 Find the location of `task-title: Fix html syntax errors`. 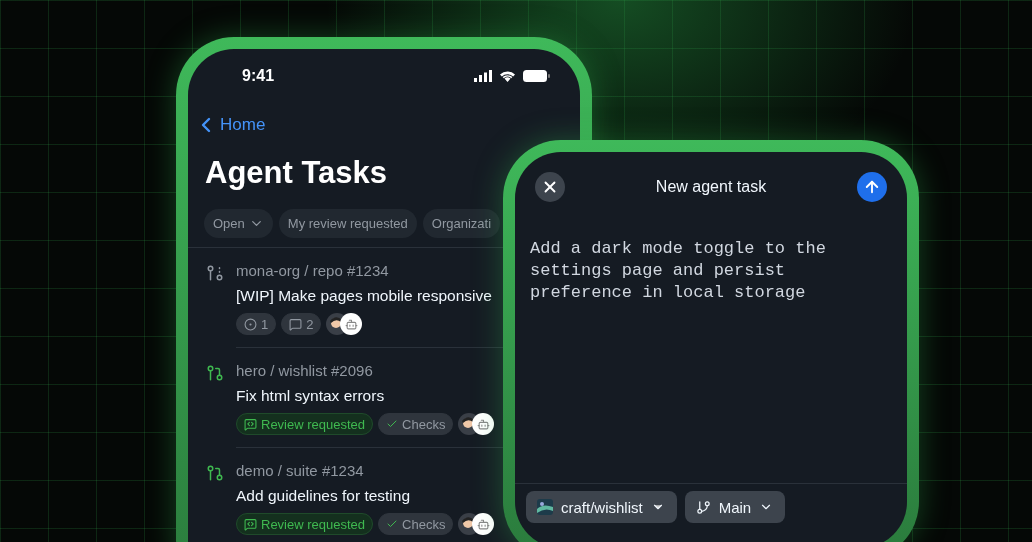

task-title: Fix html syntax errors is located at coordinates (310, 396).